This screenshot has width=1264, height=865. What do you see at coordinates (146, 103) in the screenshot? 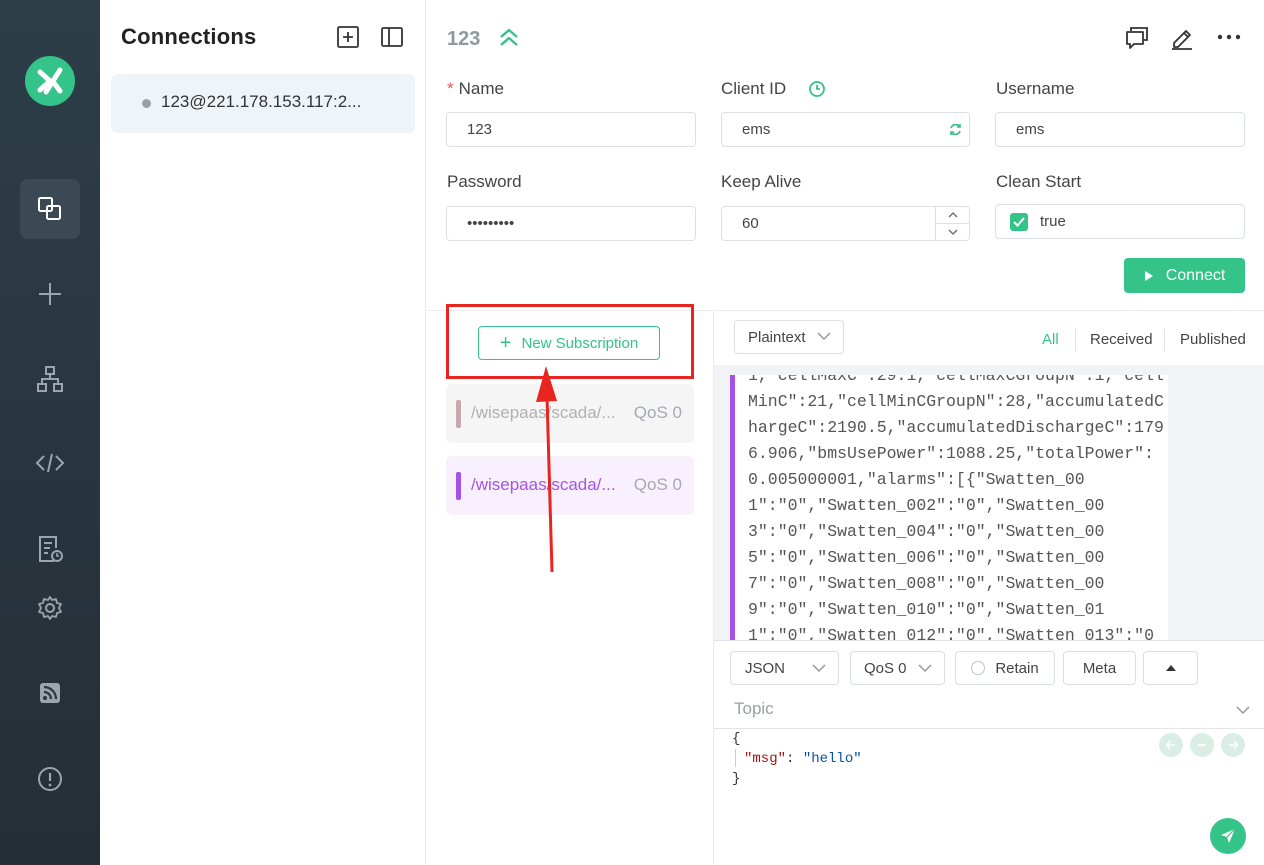
I see `connection-status-dot` at bounding box center [146, 103].